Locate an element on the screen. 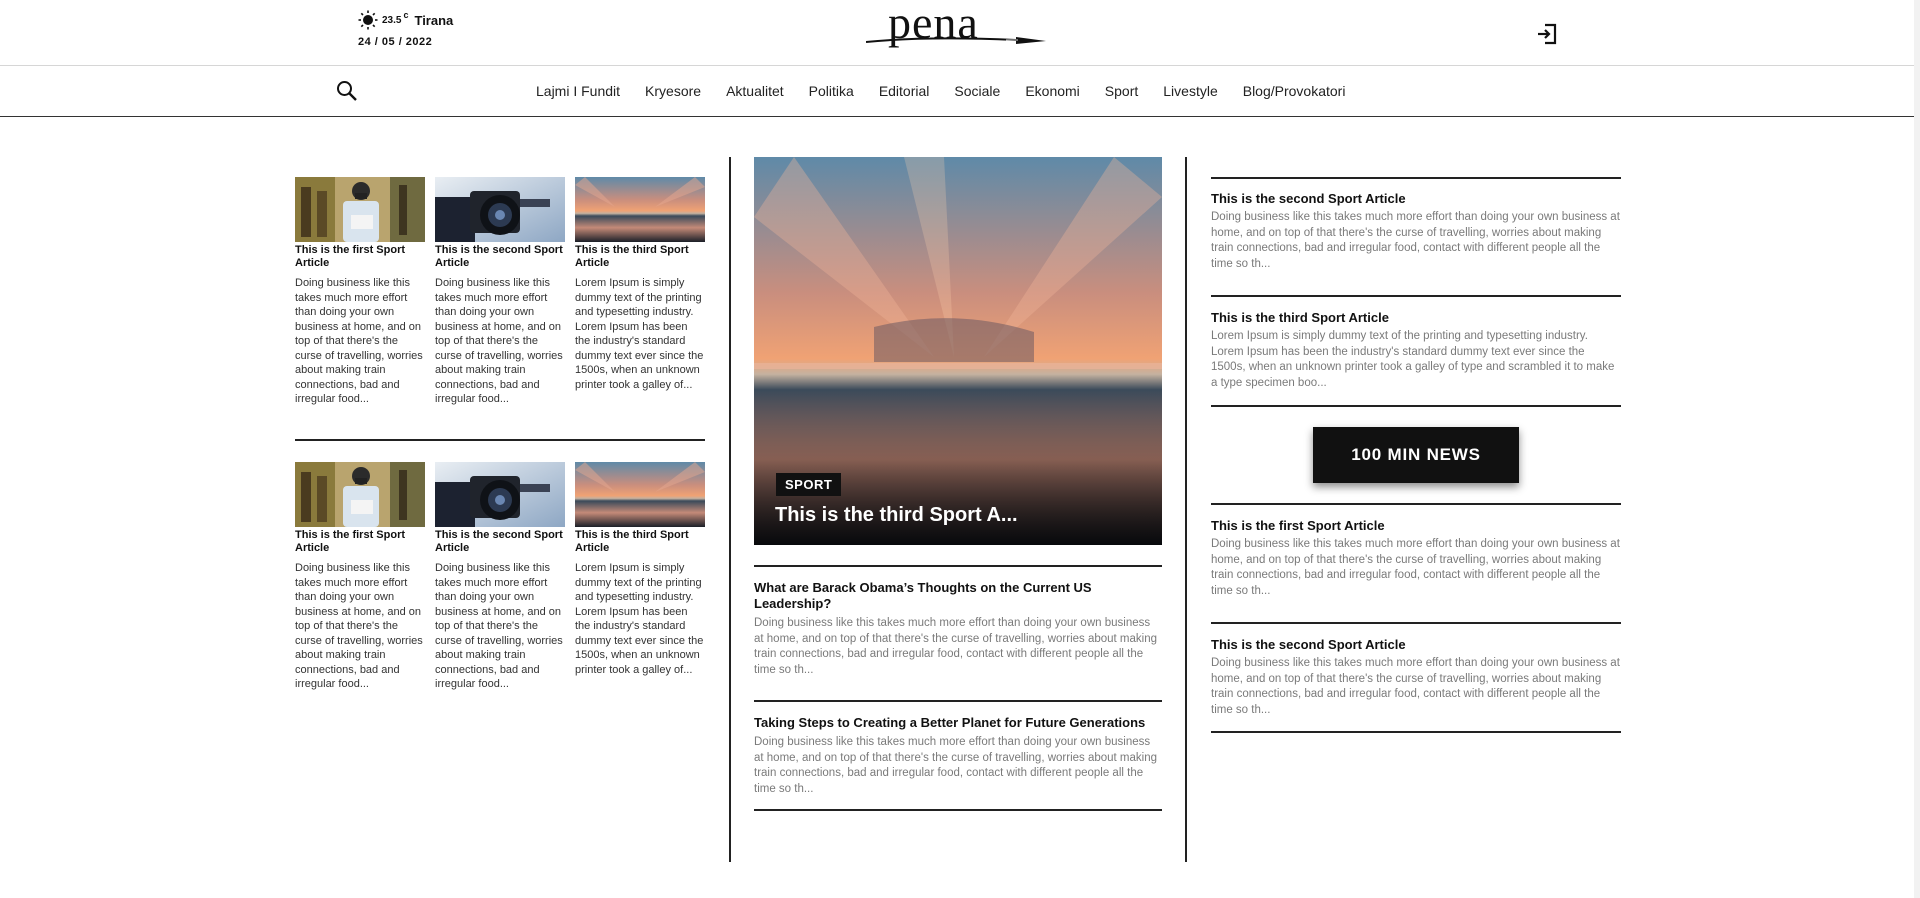 Image resolution: width=1920 pixels, height=898 pixels. nav-item-sport: Sport is located at coordinates (1121, 91).